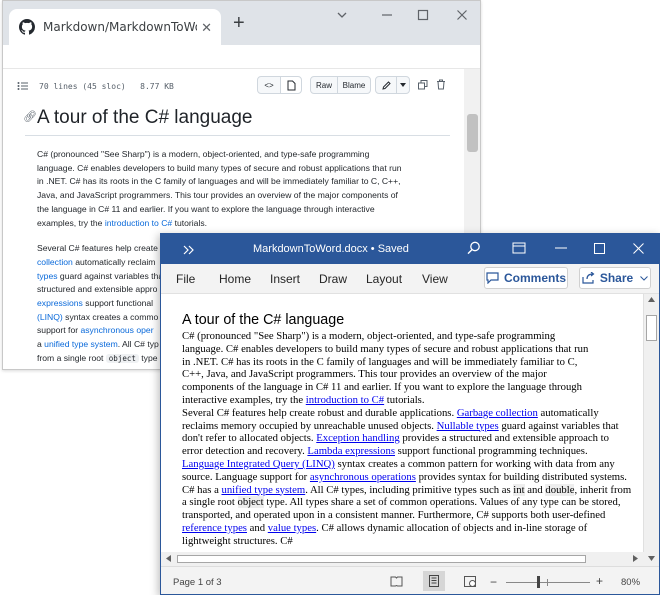 The image size is (660, 595). What do you see at coordinates (197, 582) in the screenshot?
I see `page-info: Page 1 of 3` at bounding box center [197, 582].